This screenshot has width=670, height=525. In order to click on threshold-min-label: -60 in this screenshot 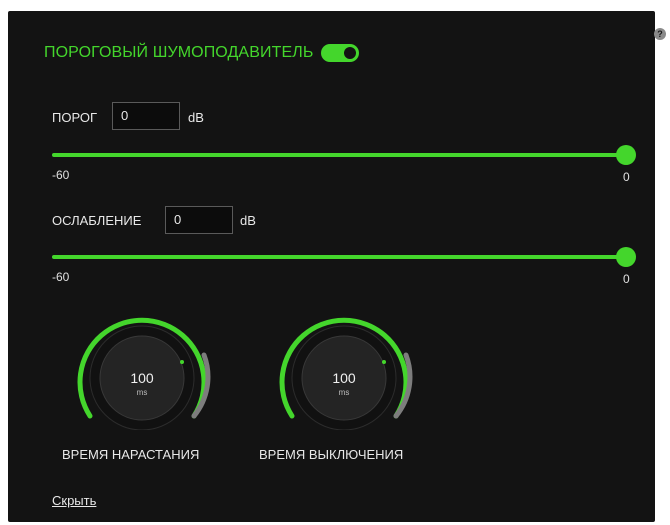, I will do `click(61, 175)`.